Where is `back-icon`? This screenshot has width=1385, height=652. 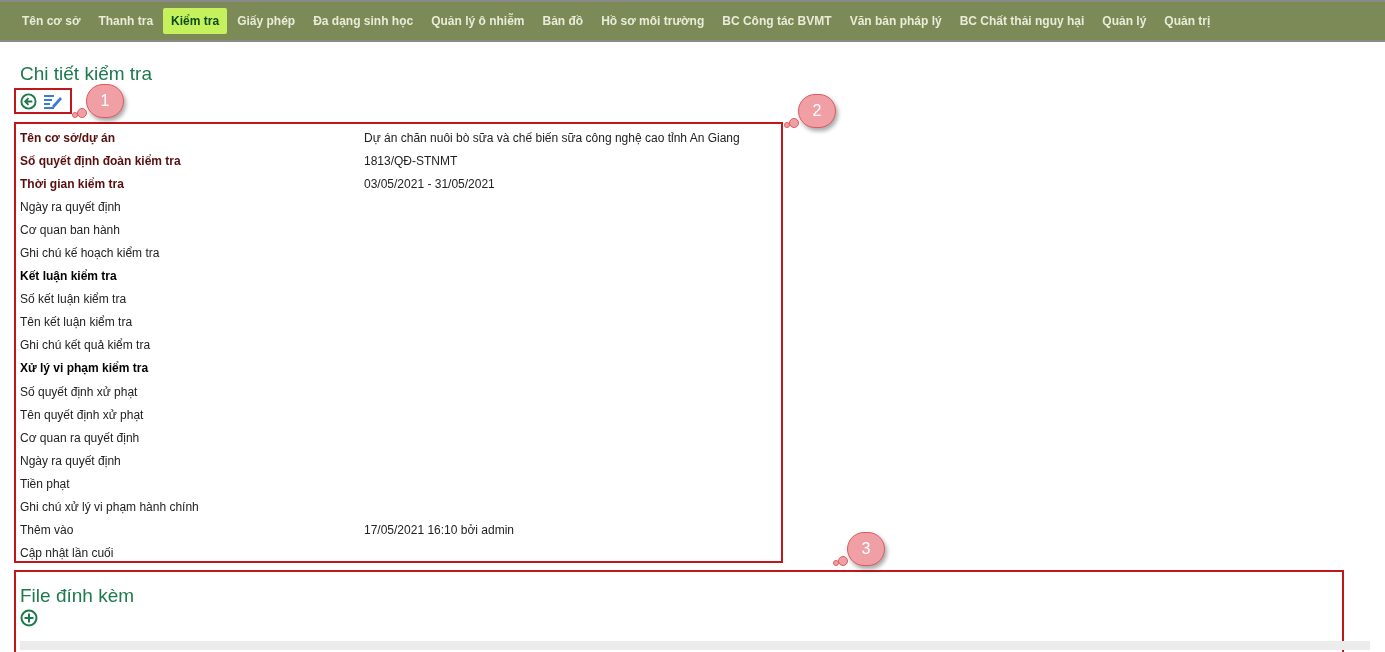
back-icon is located at coordinates (28, 101).